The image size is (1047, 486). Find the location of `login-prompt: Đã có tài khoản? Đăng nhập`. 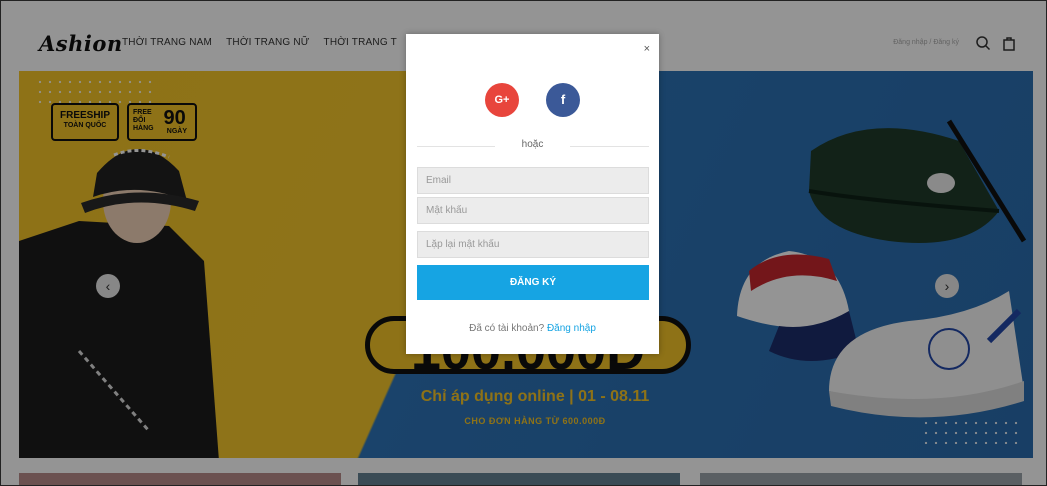

login-prompt: Đã có tài khoản? Đăng nhập is located at coordinates (532, 328).